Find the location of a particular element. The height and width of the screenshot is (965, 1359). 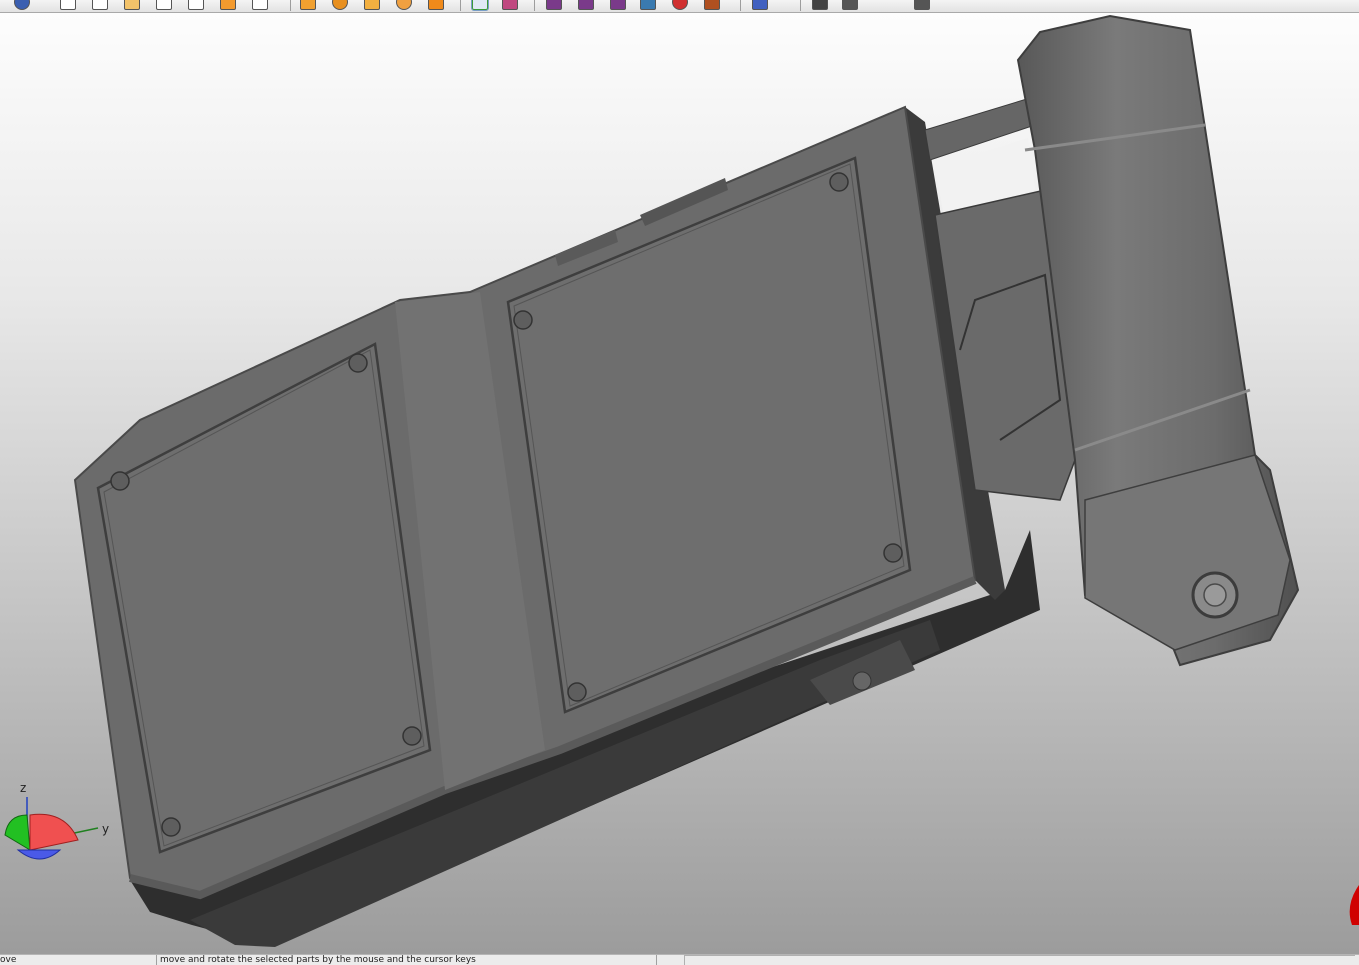

material-icon is located at coordinates (712, 5).